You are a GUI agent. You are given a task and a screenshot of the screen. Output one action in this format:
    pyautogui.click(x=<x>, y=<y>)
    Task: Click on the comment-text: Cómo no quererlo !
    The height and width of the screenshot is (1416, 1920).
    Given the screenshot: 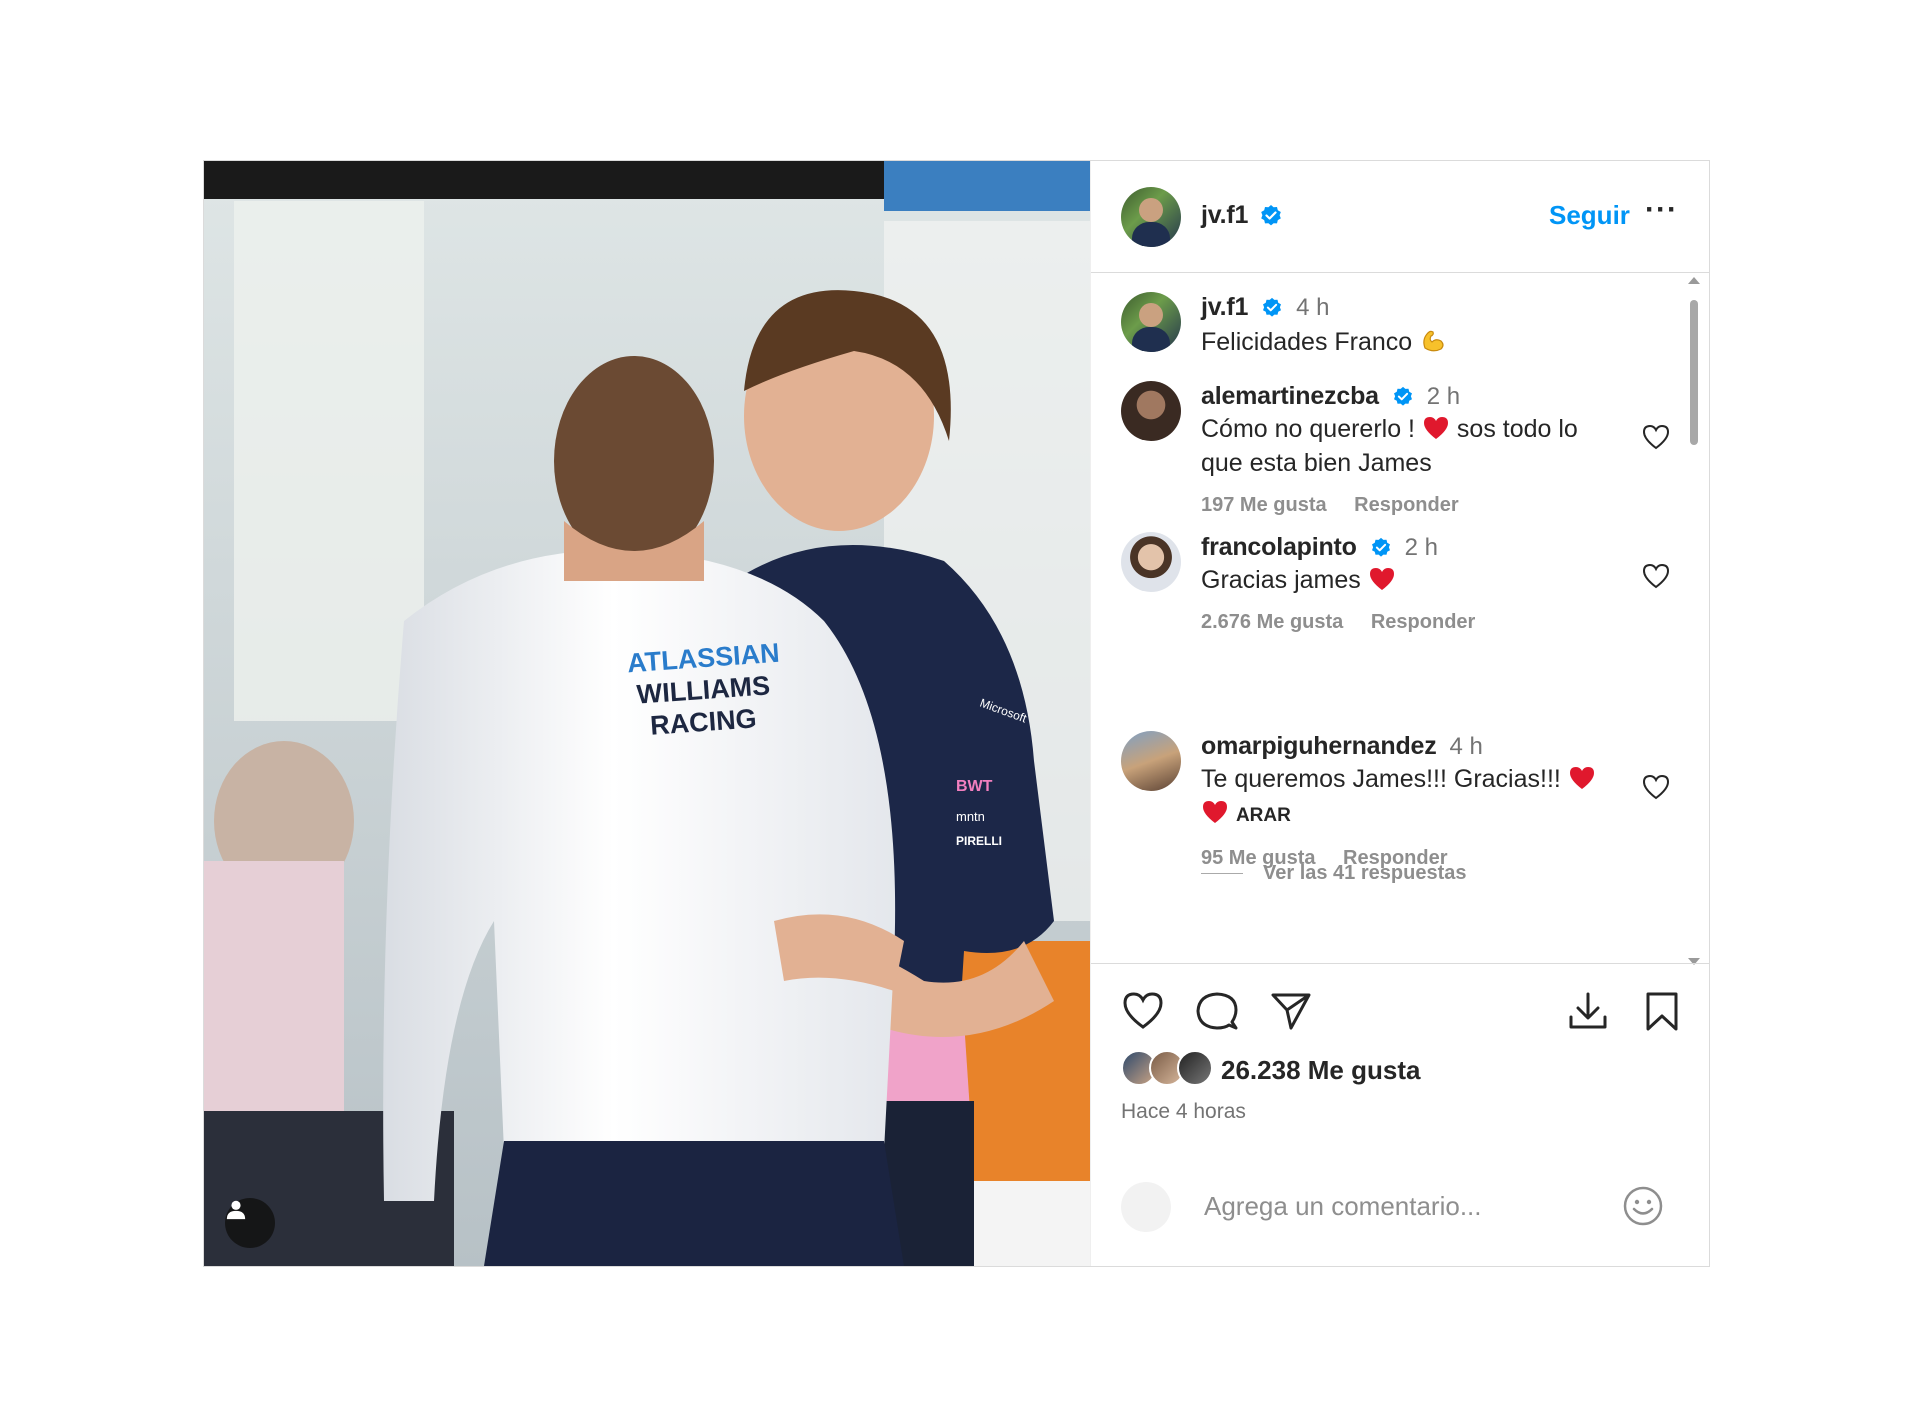 What is the action you would take?
    pyautogui.click(x=1308, y=429)
    